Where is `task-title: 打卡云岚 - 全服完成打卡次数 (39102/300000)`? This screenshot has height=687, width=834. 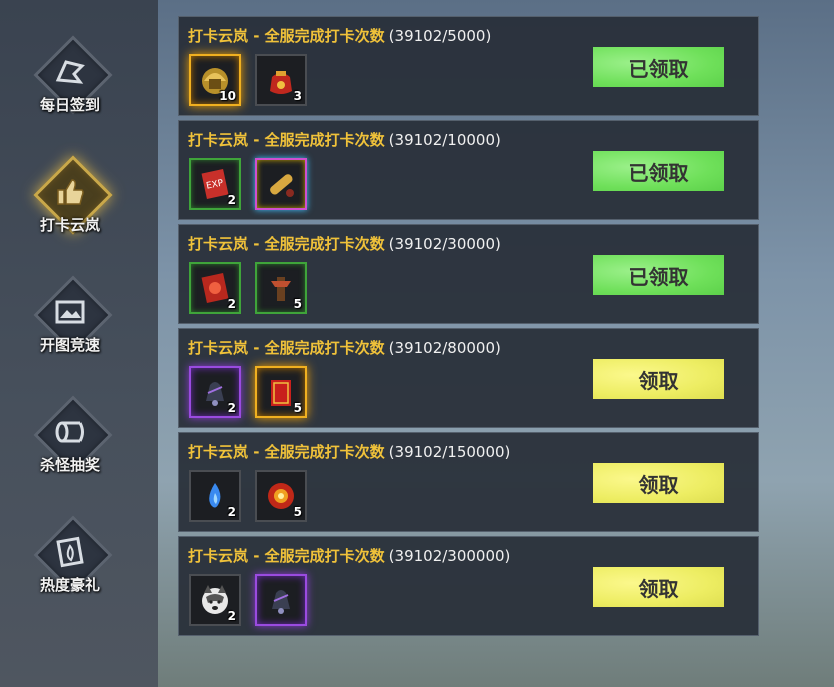
task-title: 打卡云岚 - 全服完成打卡次数 (39102/300000) is located at coordinates (349, 555).